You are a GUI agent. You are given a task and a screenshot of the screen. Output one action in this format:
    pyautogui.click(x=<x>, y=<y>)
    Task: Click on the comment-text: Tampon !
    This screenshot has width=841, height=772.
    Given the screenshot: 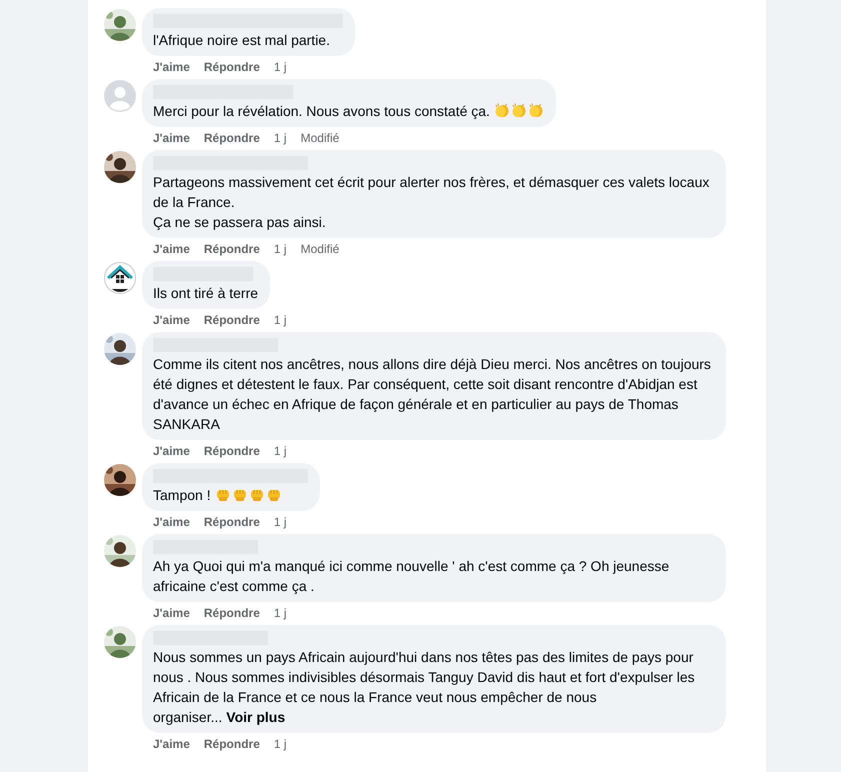 What is the action you would take?
    pyautogui.click(x=230, y=495)
    